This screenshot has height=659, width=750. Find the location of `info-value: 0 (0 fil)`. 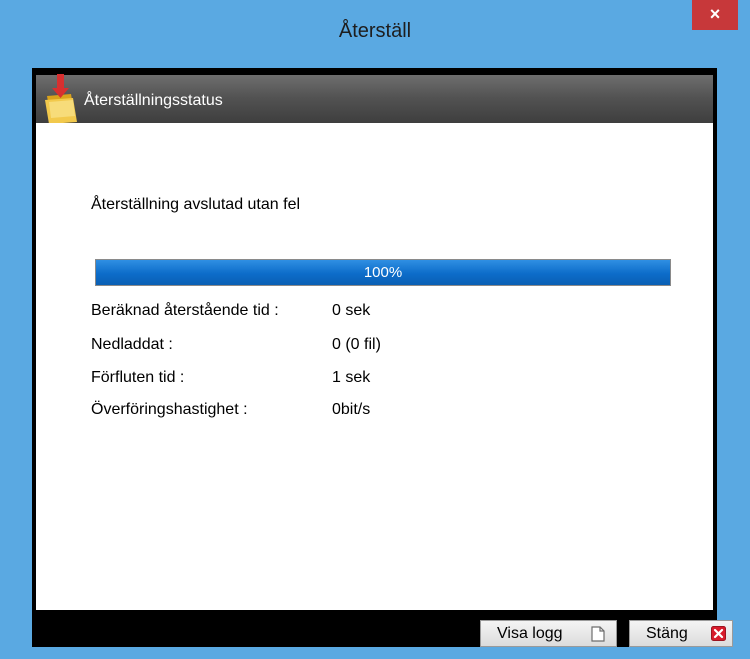

info-value: 0 (0 fil) is located at coordinates (356, 344).